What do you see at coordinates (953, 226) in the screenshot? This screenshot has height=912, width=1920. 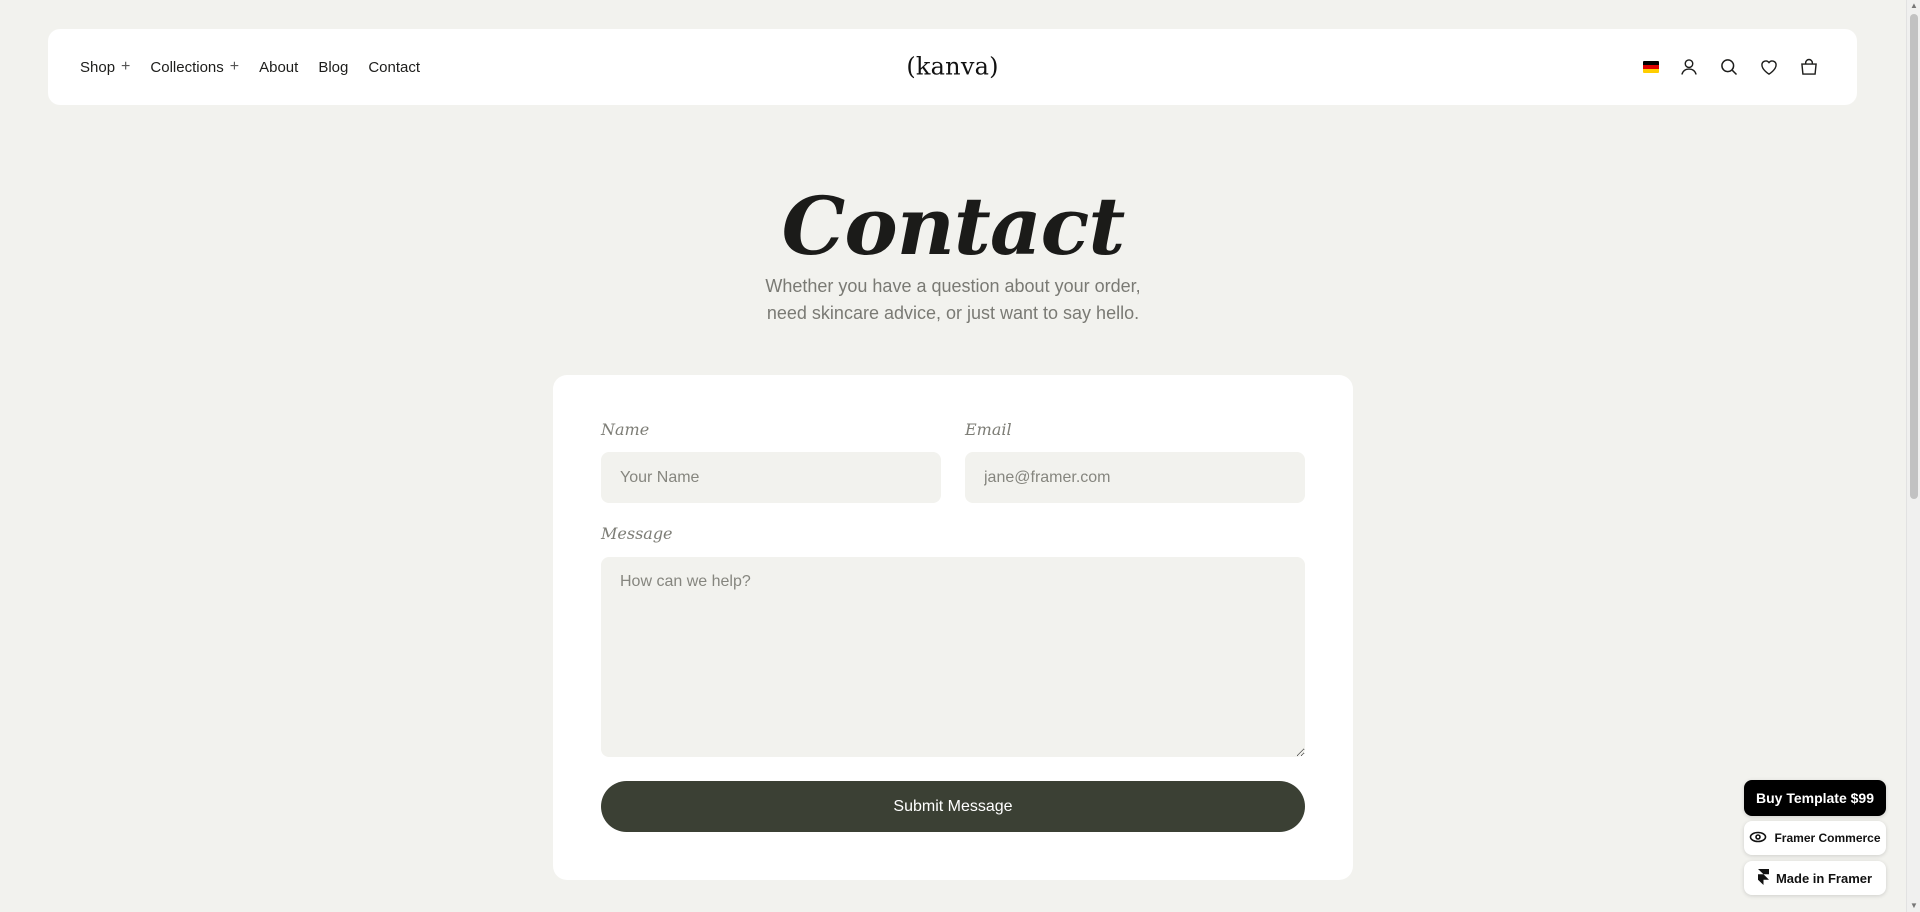 I see `page-title: Contact` at bounding box center [953, 226].